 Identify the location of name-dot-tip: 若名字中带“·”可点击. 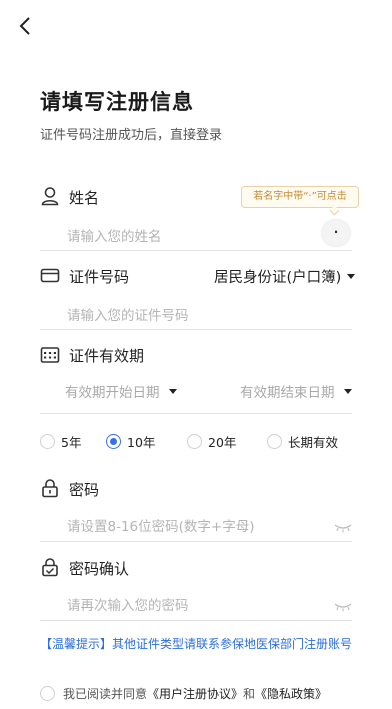
(300, 197).